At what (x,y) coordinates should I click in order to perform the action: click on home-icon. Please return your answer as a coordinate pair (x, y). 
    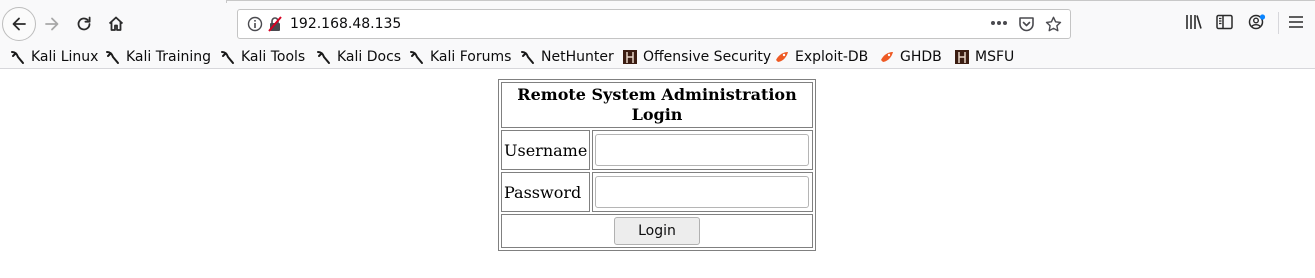
    Looking at the image, I should click on (116, 23).